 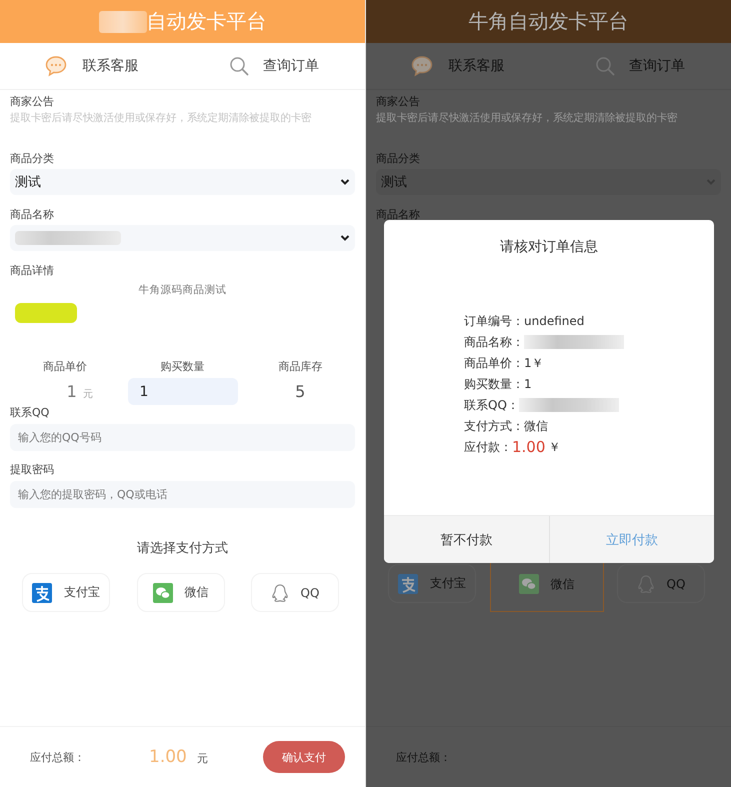 I want to click on info-value: 1￥, so click(x=534, y=363).